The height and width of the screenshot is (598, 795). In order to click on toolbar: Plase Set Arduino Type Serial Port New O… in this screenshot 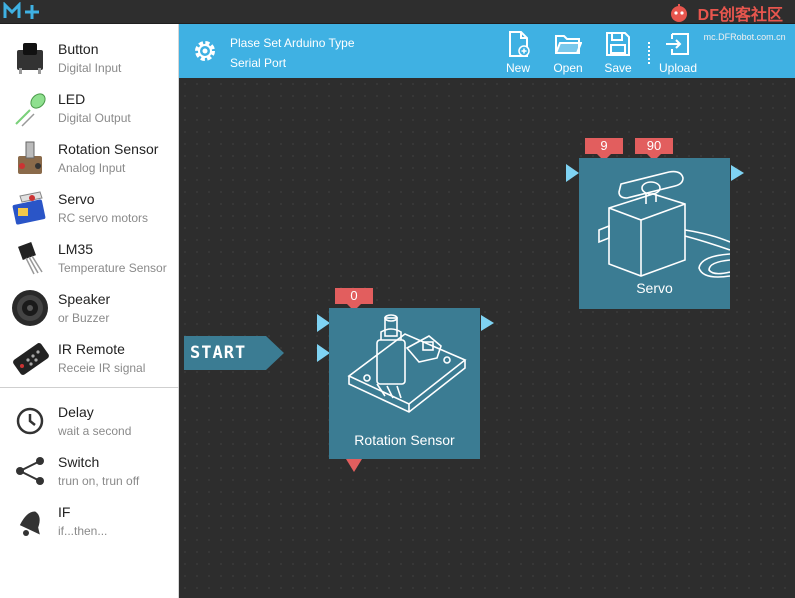, I will do `click(487, 51)`.